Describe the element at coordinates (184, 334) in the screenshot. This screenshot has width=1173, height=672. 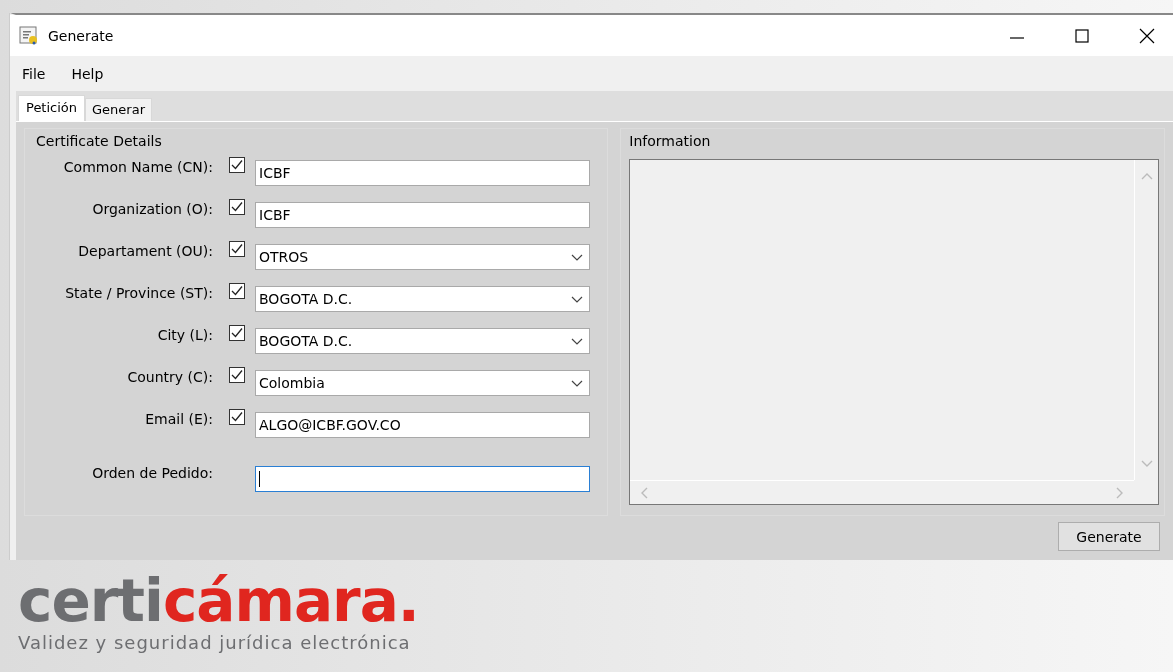
I see `field-label: City (L):` at that location.